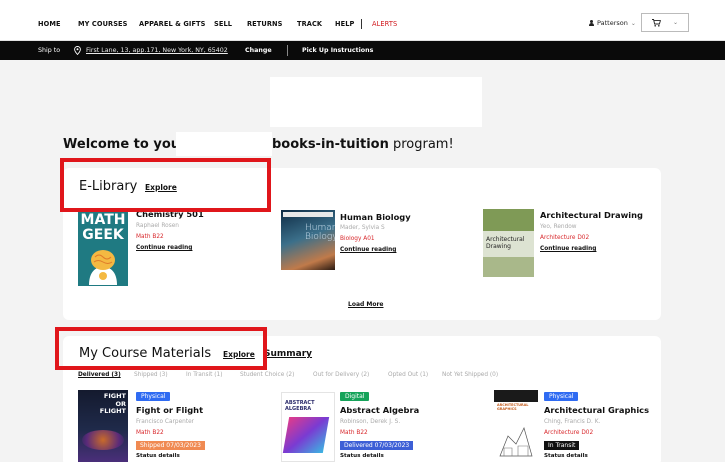  What do you see at coordinates (223, 24) in the screenshot?
I see `nav-sell: SELL` at bounding box center [223, 24].